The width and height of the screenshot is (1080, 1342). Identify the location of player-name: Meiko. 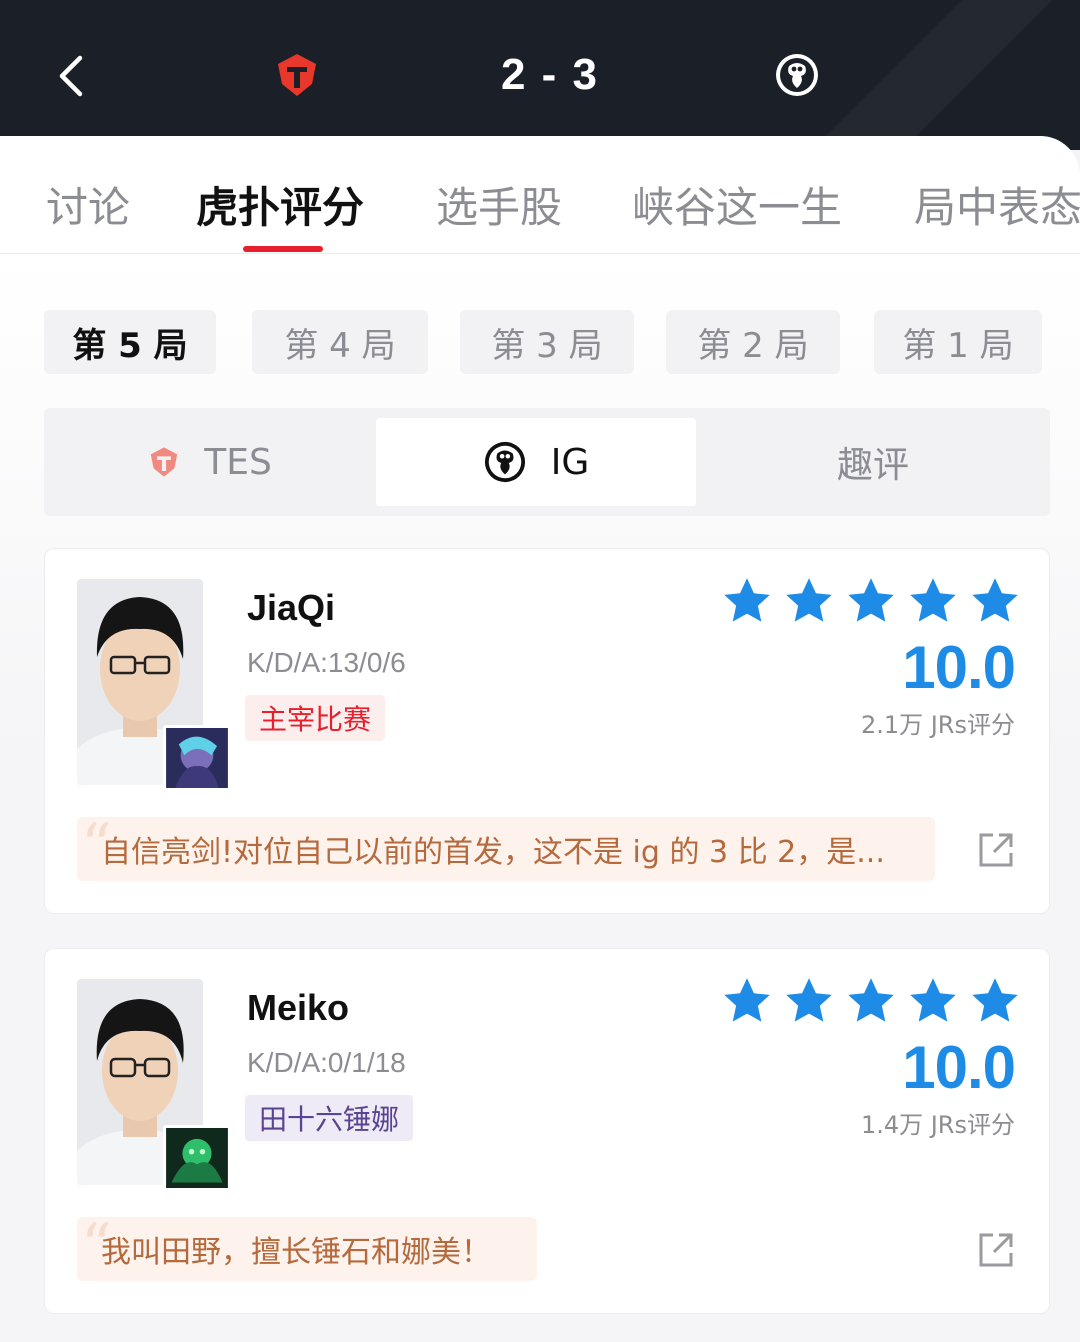
(298, 1007).